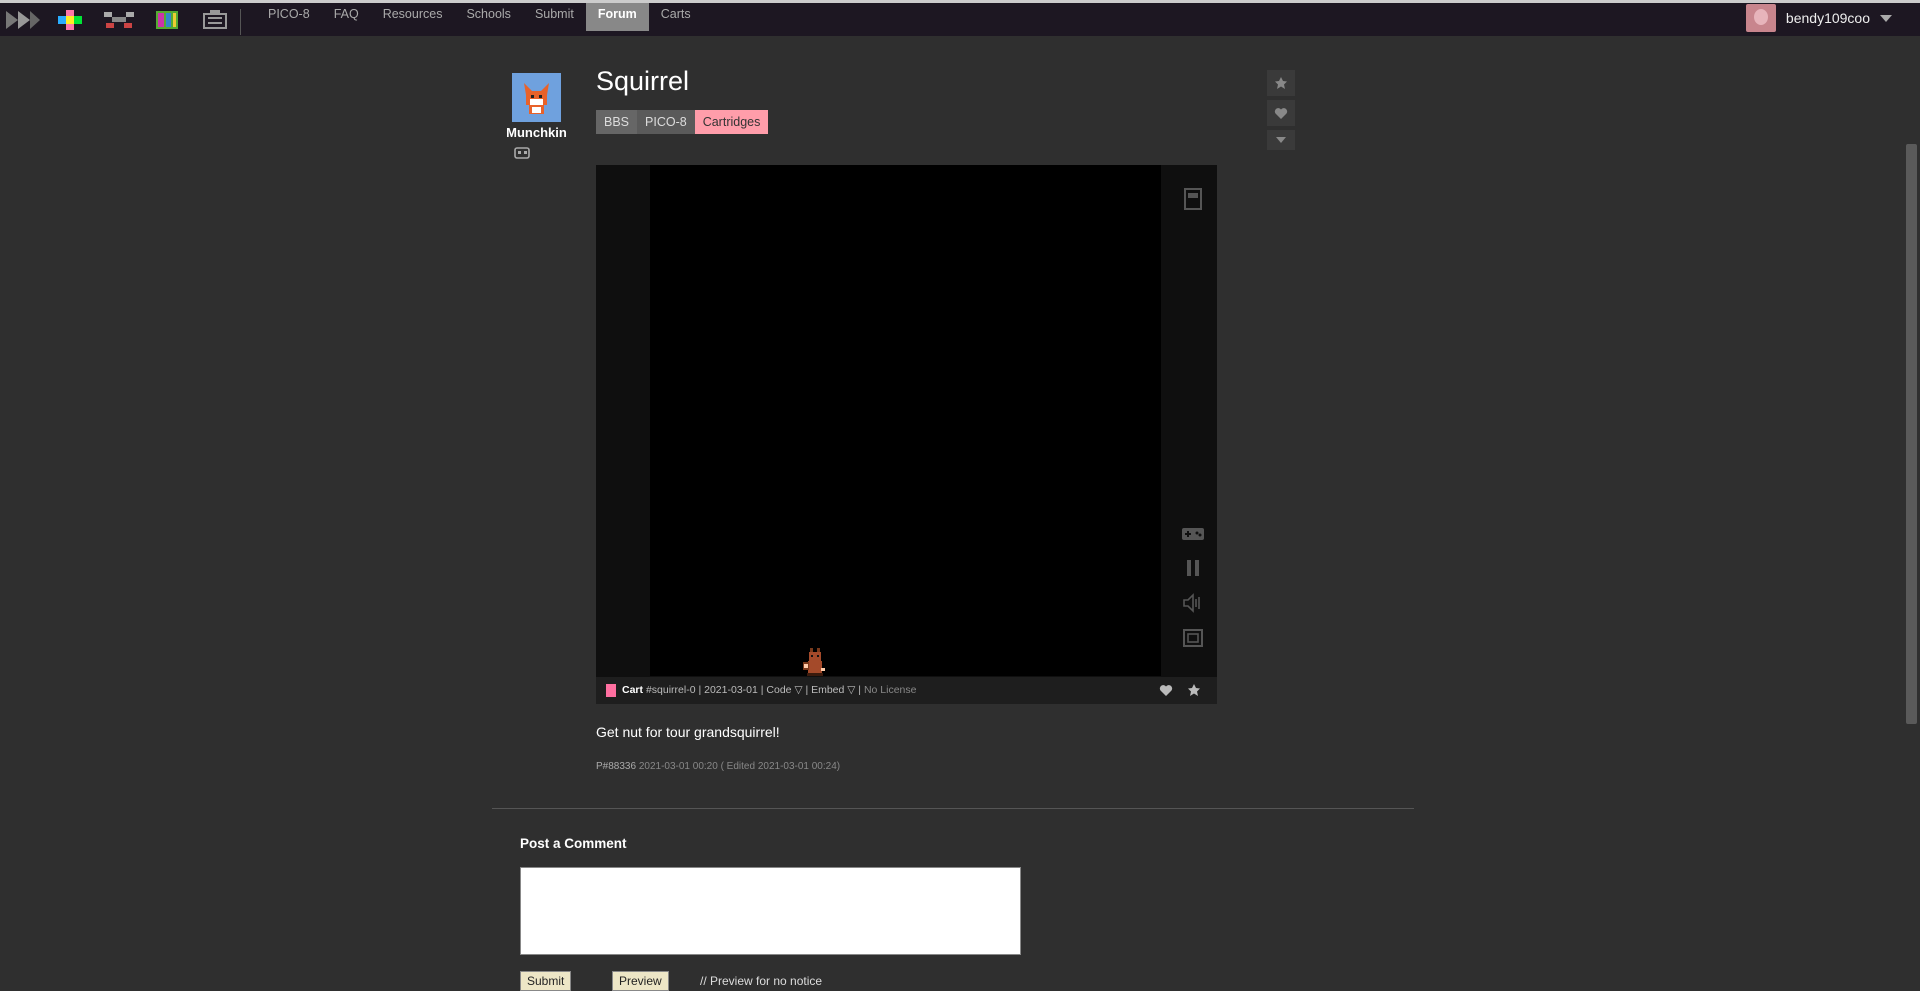  I want to click on fullscreen-icon, so click(1193, 638).